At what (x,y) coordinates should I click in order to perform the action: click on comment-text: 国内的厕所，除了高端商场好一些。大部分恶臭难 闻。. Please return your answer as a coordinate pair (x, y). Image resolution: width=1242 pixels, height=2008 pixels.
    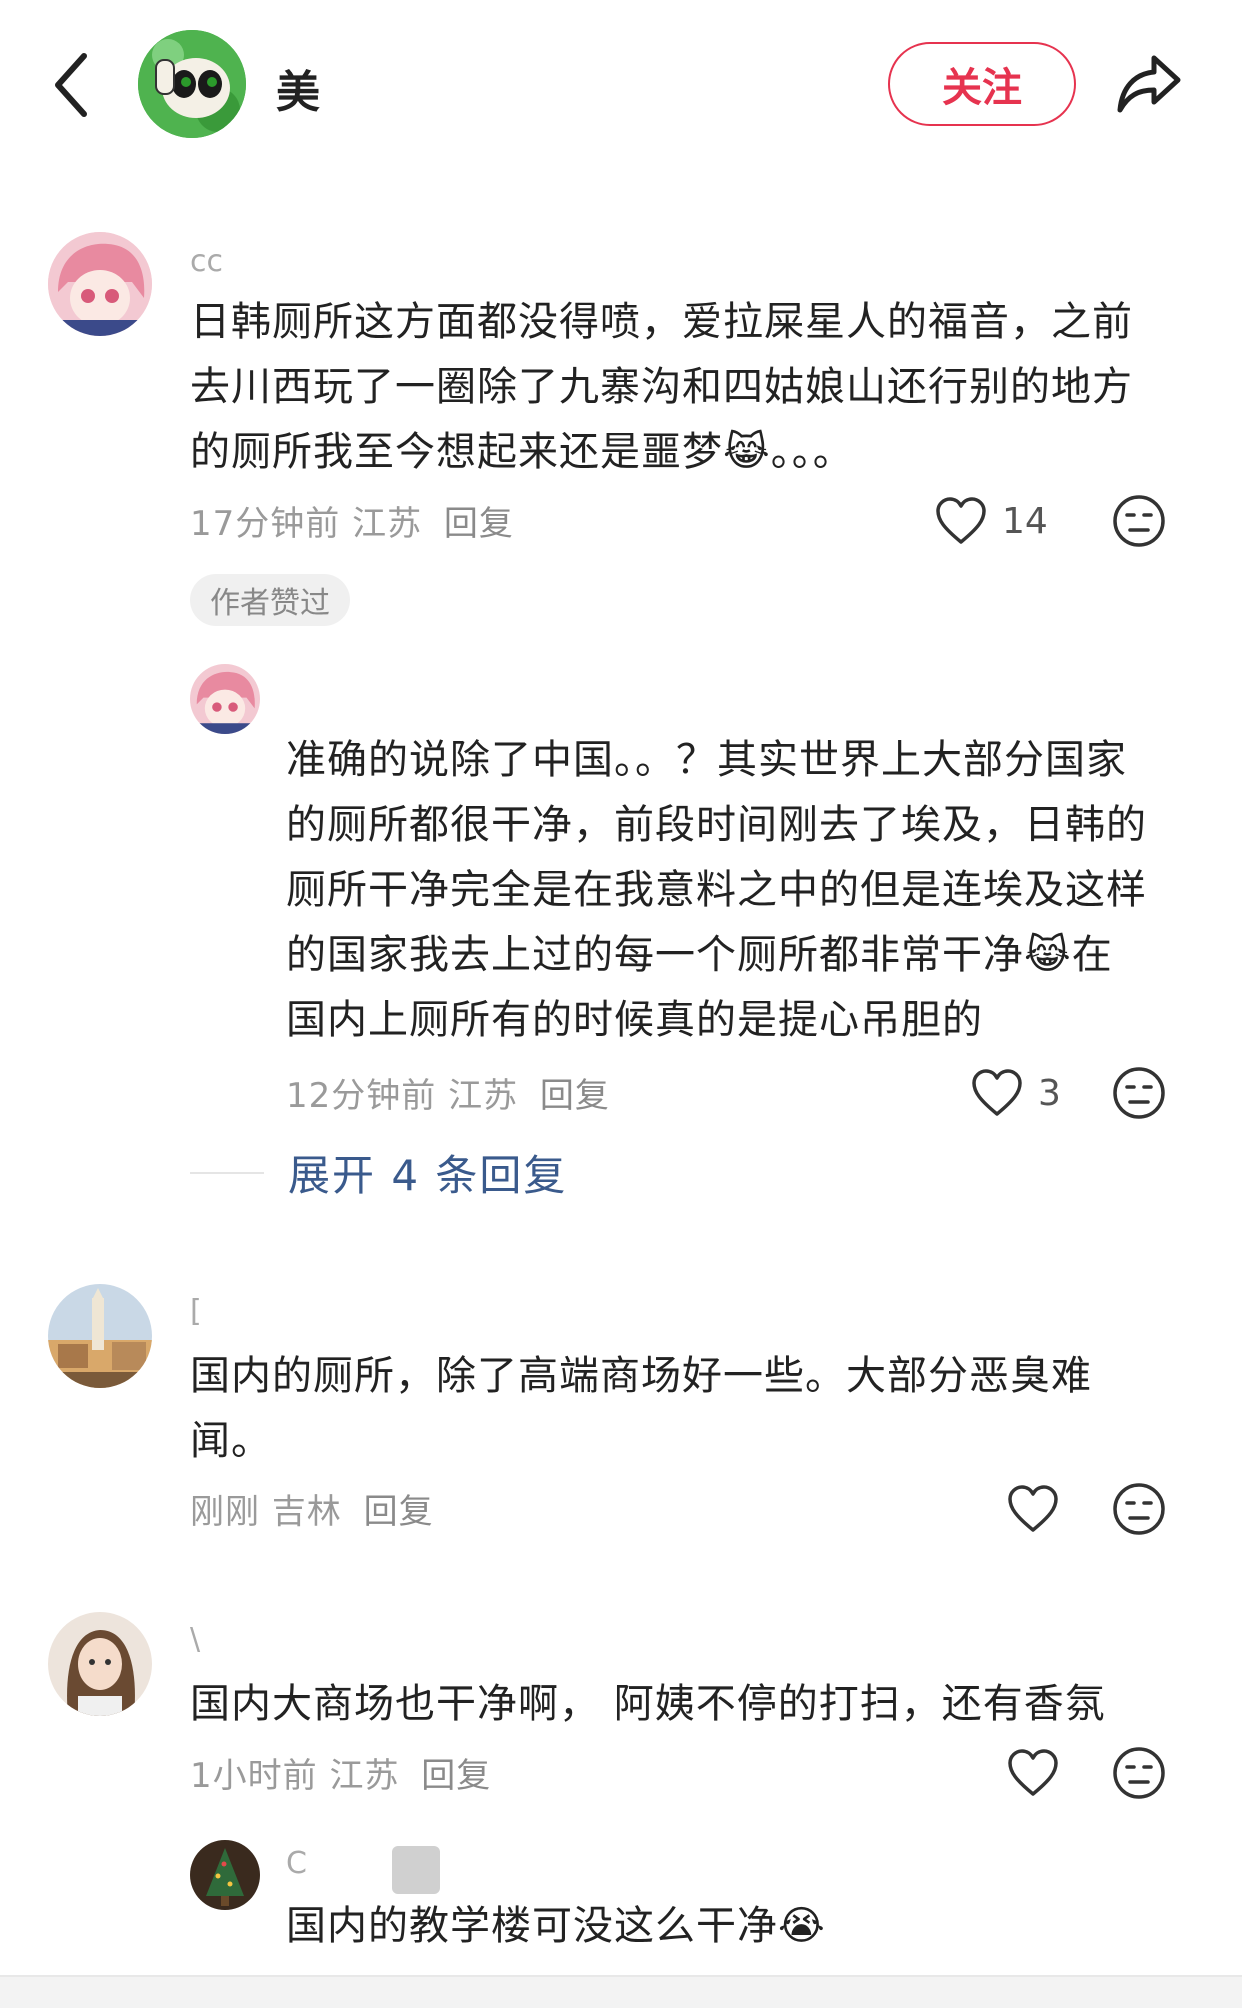
    Looking at the image, I should click on (680, 1409).